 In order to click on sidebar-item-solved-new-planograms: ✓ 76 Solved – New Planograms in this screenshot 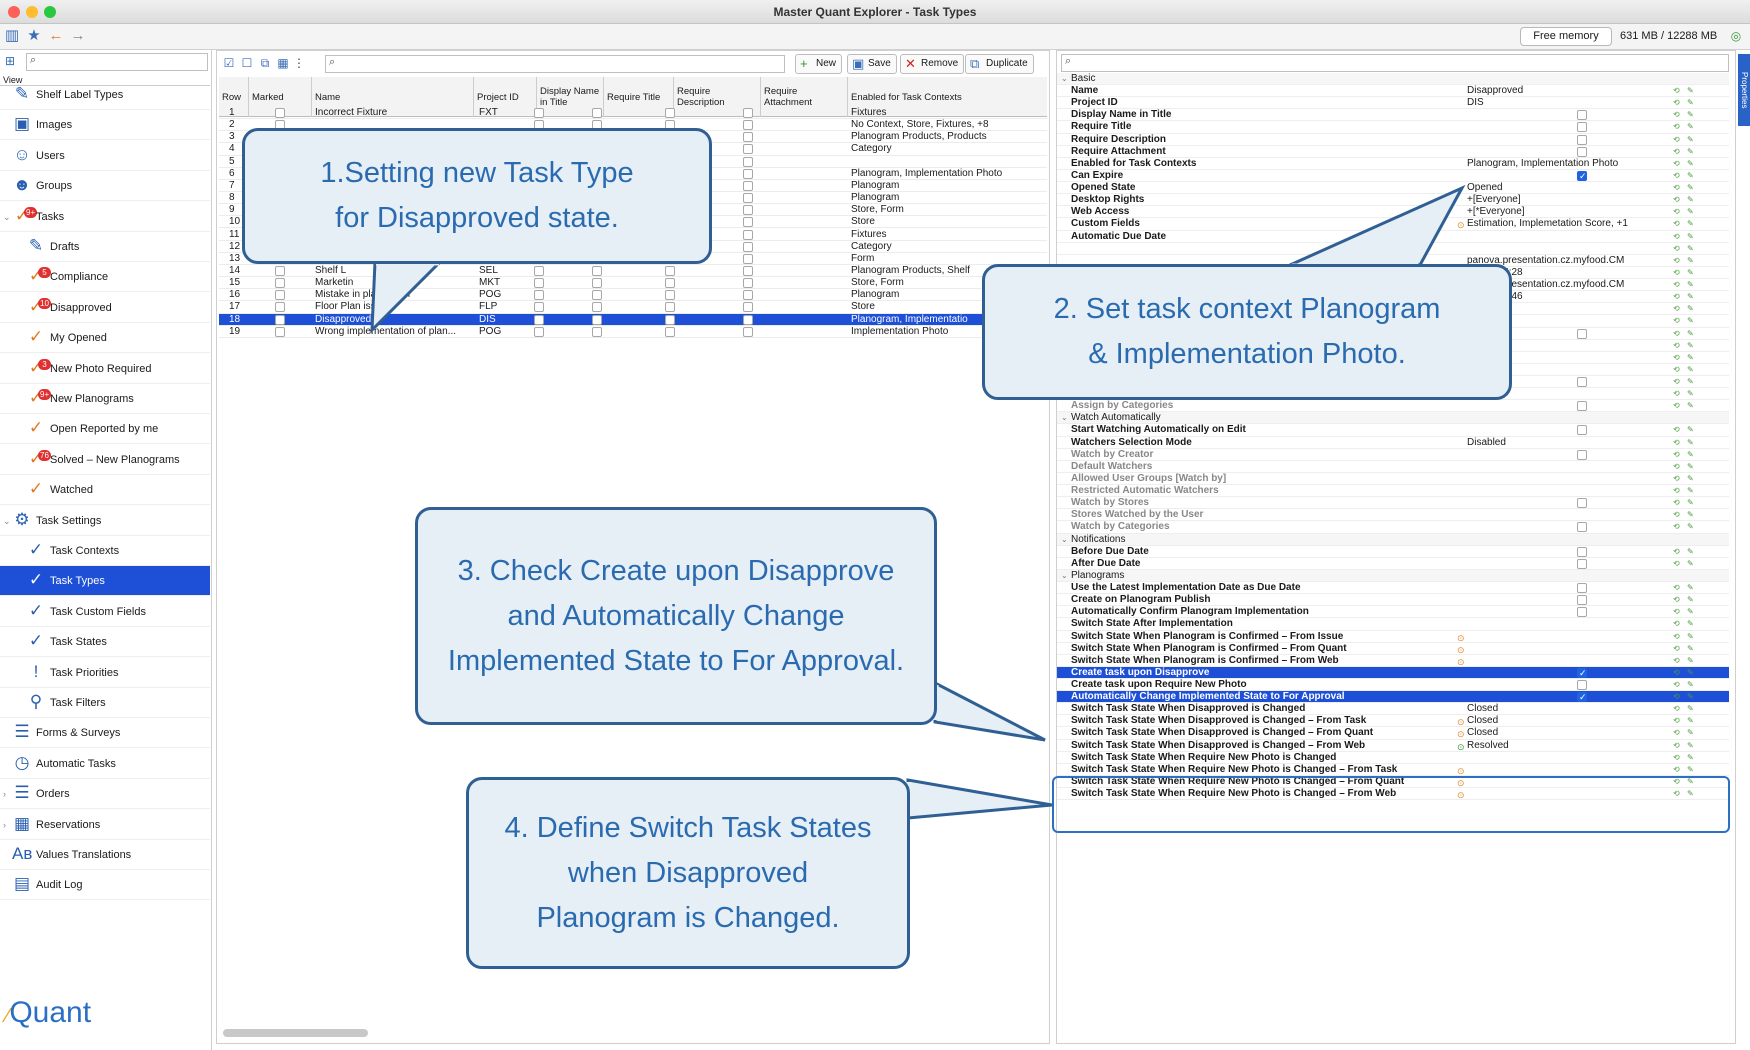, I will do `click(105, 460)`.